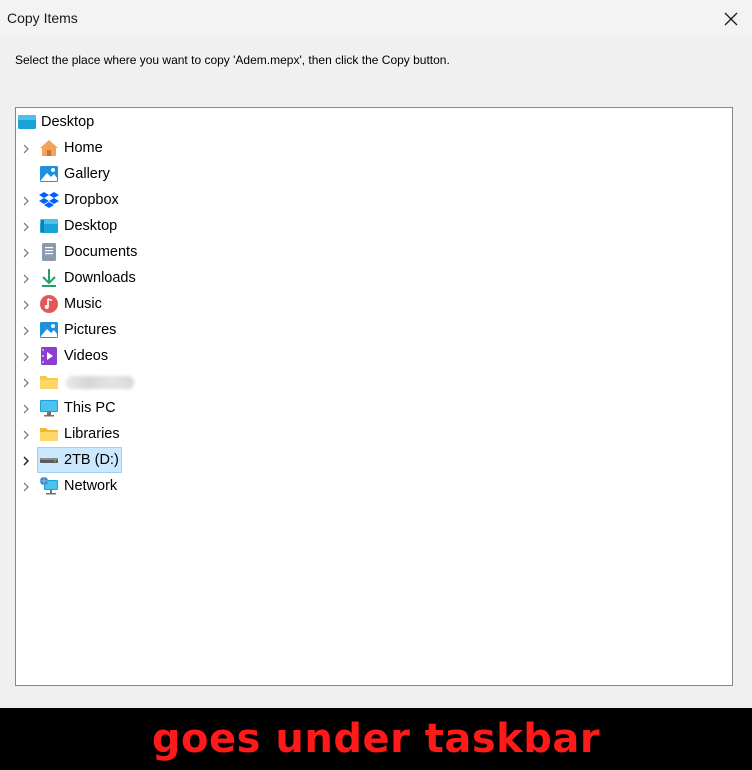 The width and height of the screenshot is (752, 770). I want to click on dropbox-icon, so click(49, 200).